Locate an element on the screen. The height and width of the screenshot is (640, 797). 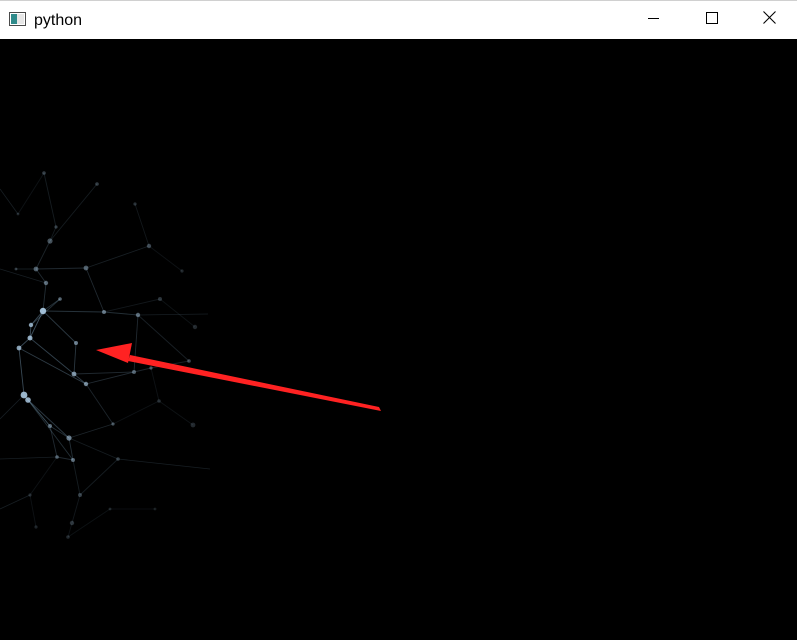
network-nodes is located at coordinates (106, 355).